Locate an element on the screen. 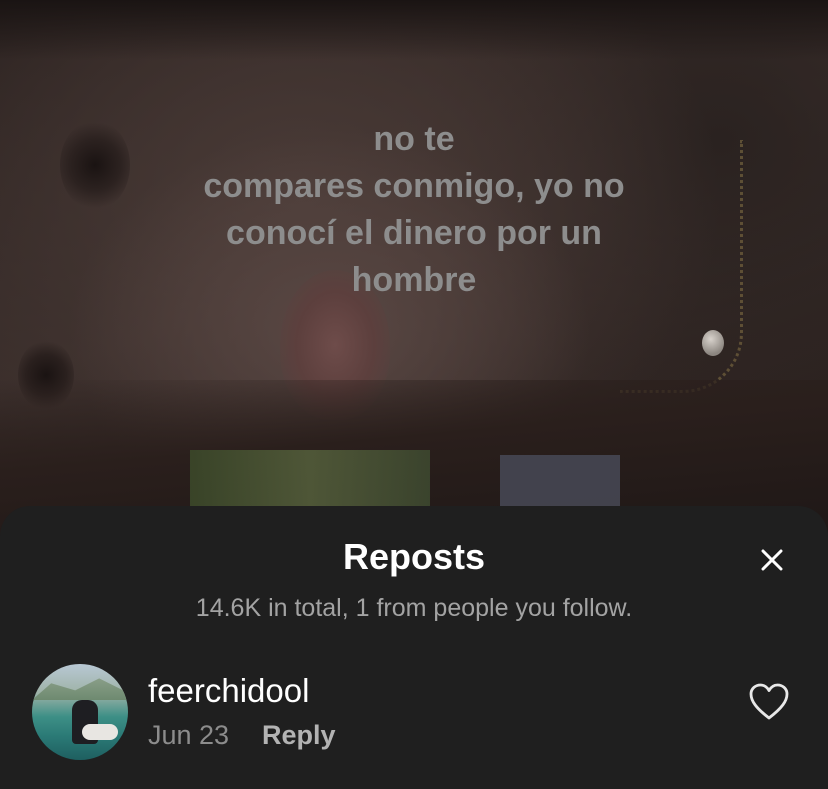 Image resolution: width=828 pixels, height=789 pixels. username: feerchidool is located at coordinates (228, 691).